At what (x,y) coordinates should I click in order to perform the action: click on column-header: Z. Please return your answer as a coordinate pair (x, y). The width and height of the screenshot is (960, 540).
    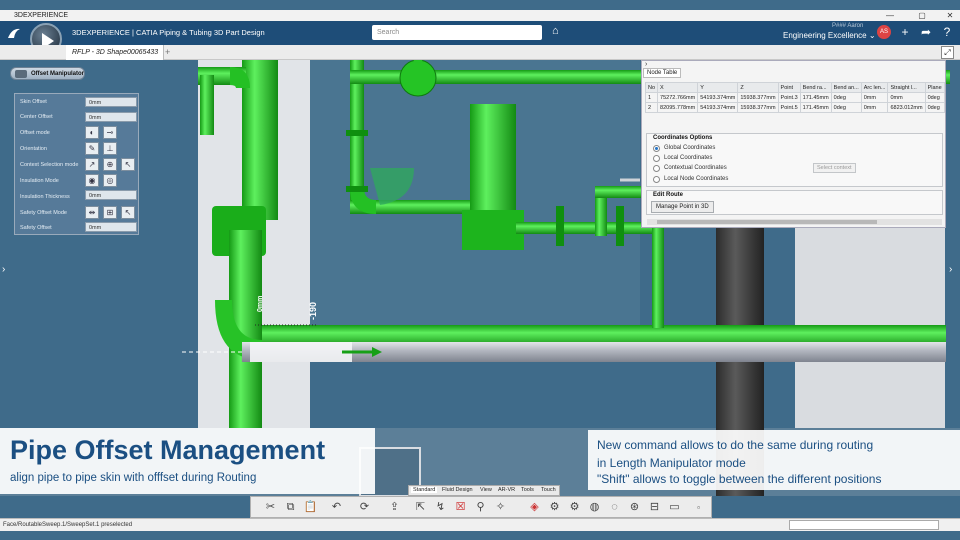
    Looking at the image, I should click on (758, 87).